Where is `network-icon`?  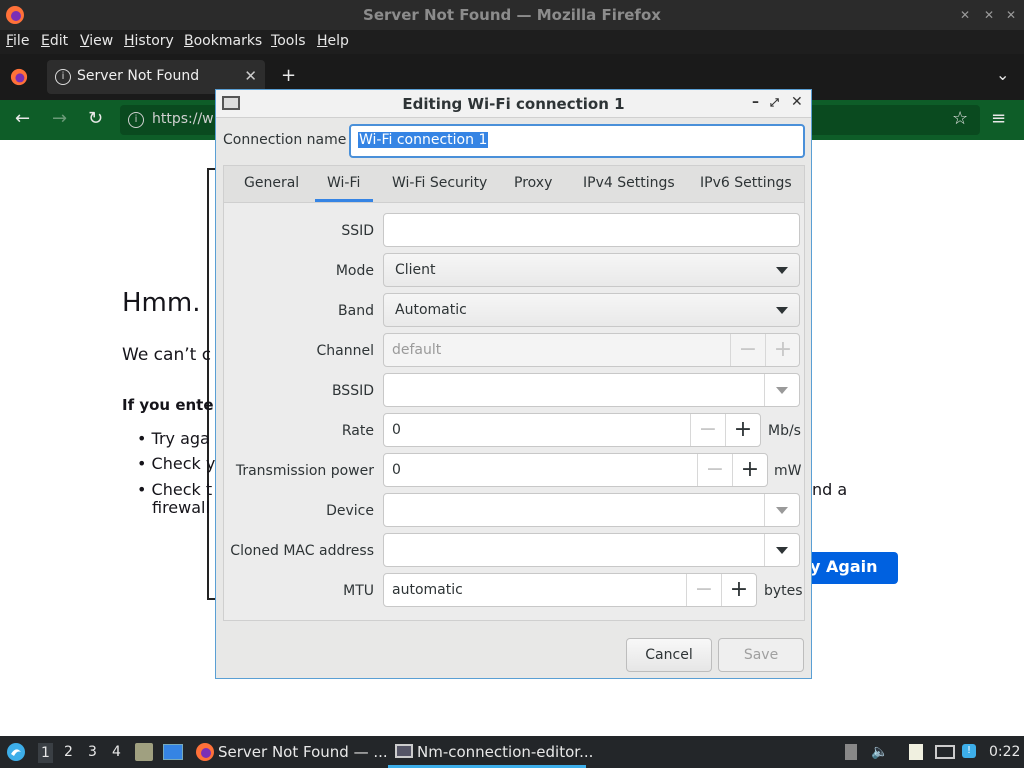 network-icon is located at coordinates (945, 752).